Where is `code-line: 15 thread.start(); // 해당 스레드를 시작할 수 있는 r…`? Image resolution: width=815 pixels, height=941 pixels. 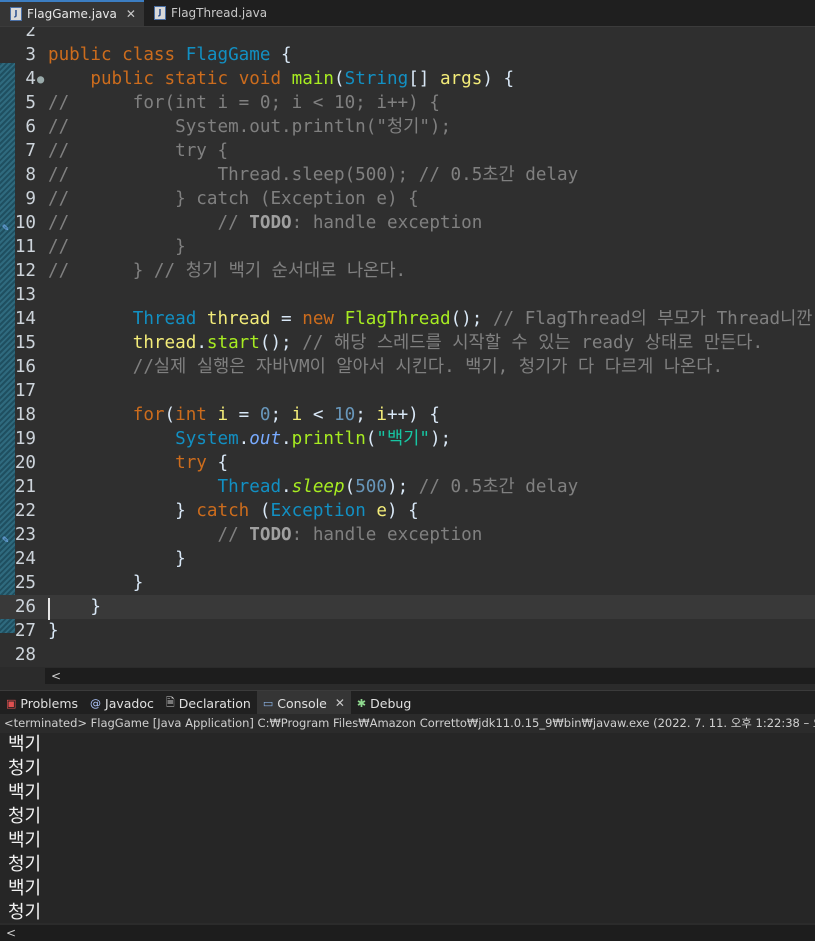 code-line: 15 thread.start(); // 해당 스레드를 시작할 수 있는 r… is located at coordinates (407, 343).